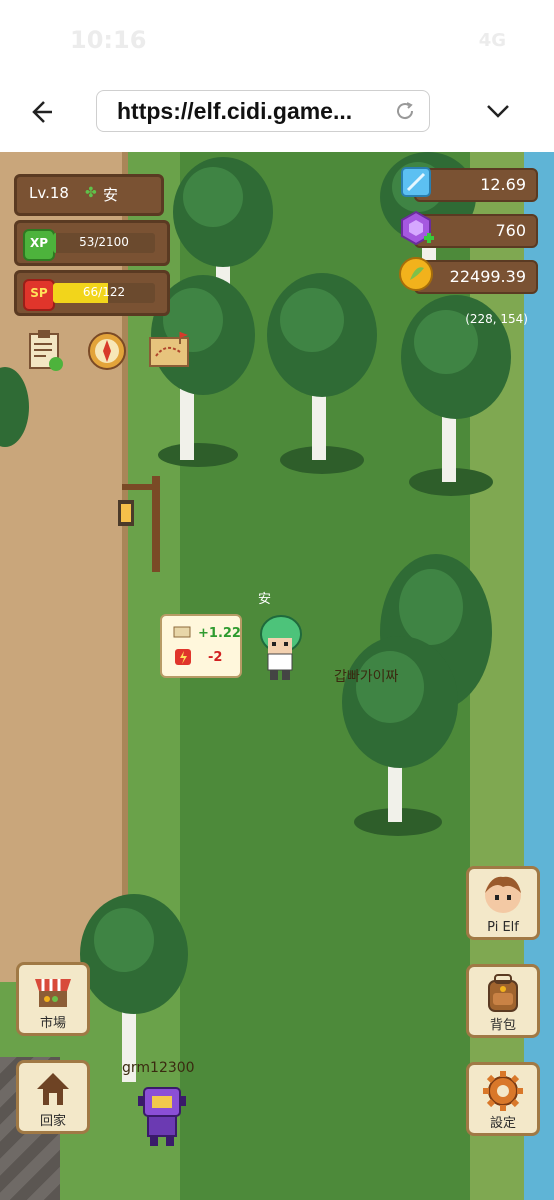 This screenshot has height=1200, width=554. I want to click on sp-icon: SP, so click(39, 295).